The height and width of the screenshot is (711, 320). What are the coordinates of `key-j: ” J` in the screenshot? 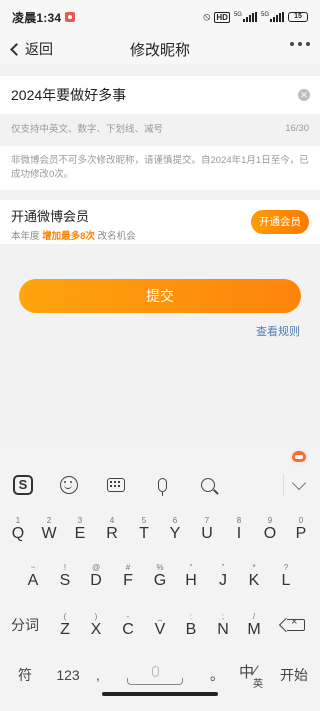 It's located at (223, 576).